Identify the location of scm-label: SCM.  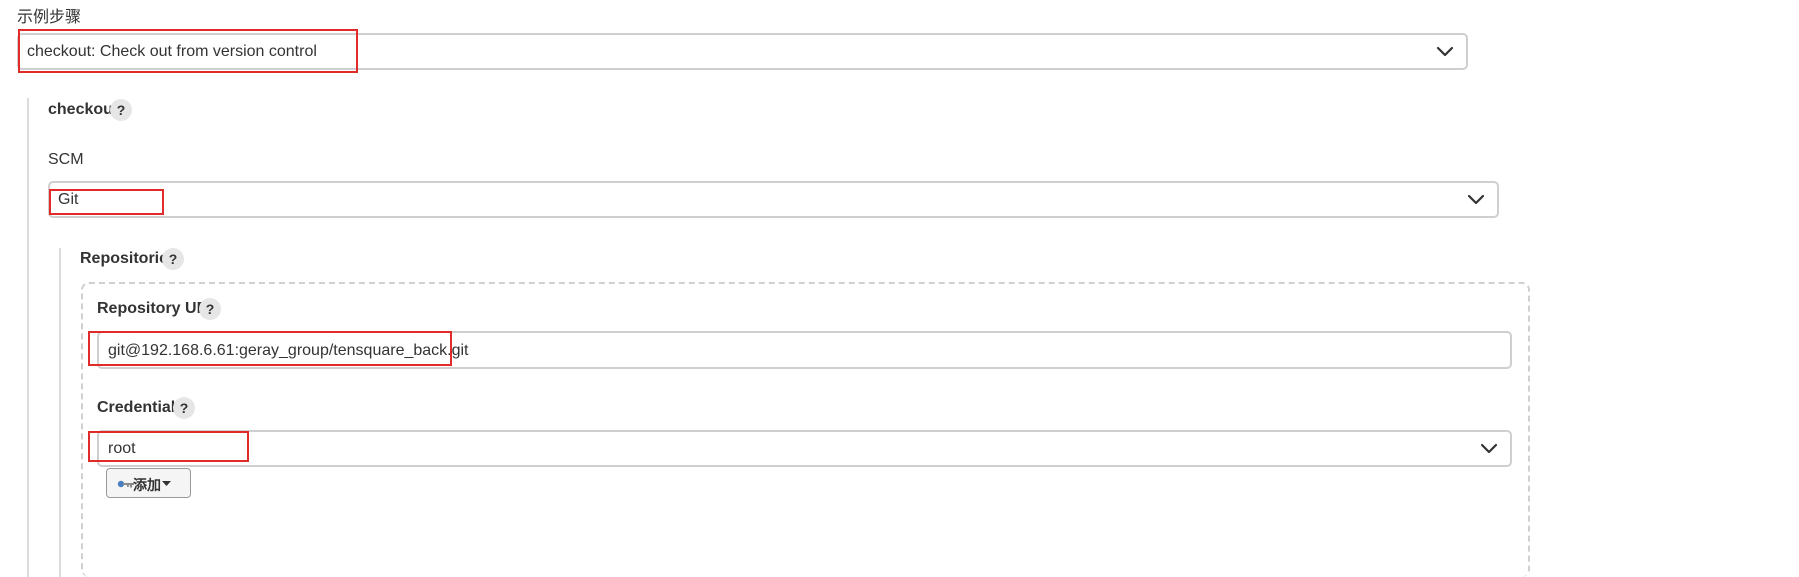
(66, 159).